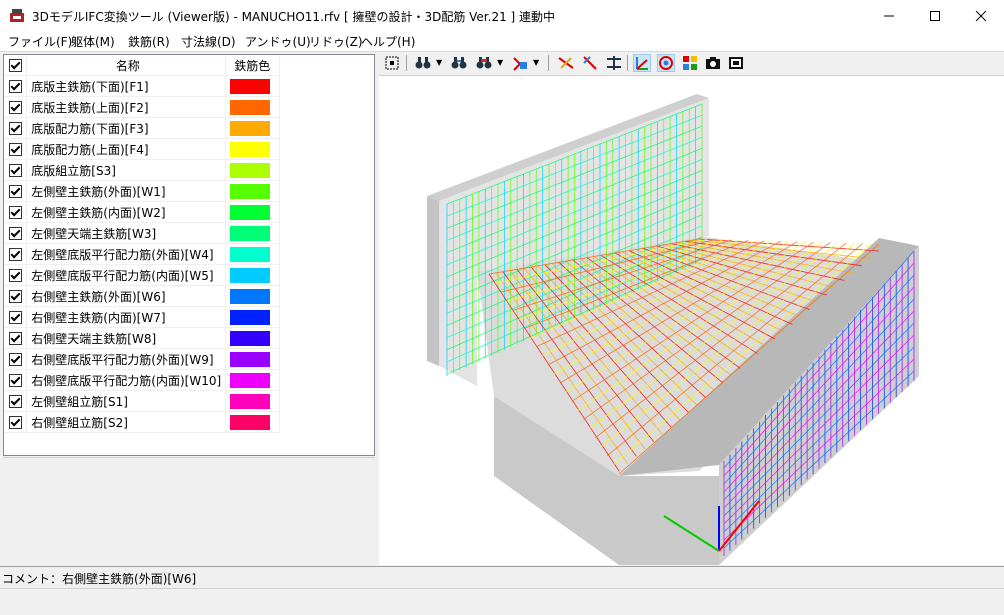 The width and height of the screenshot is (1004, 615). I want to click on table-row: 底版主鉄筋(下面)[F1], so click(142, 86).